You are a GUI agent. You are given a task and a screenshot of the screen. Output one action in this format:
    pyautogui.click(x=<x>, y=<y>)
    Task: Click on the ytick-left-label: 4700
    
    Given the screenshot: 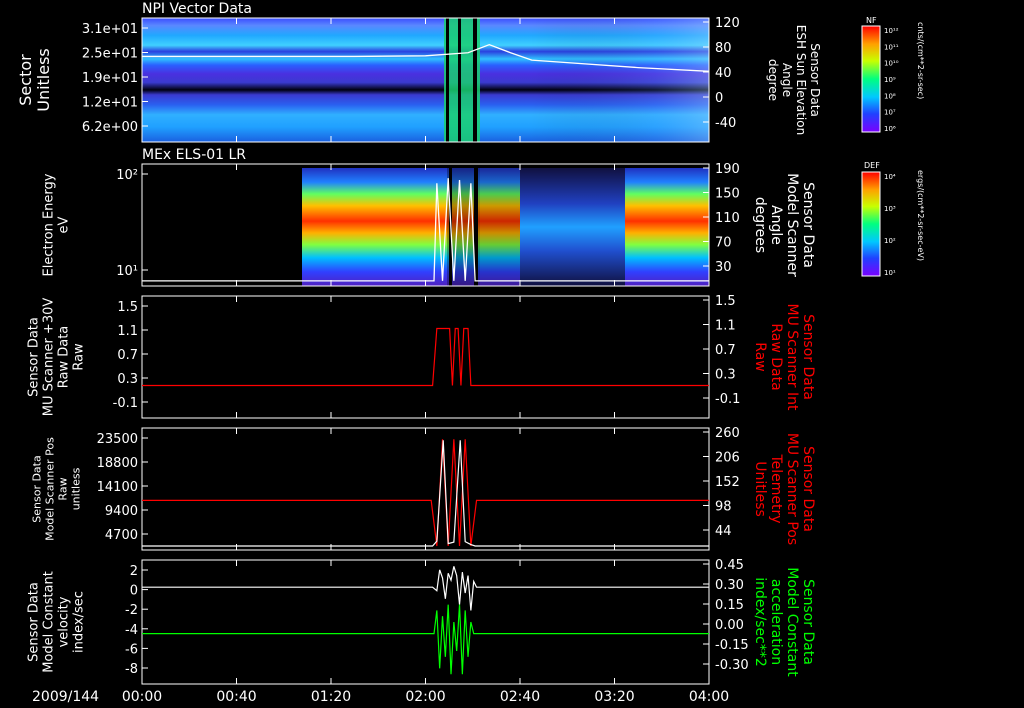 What is the action you would take?
    pyautogui.click(x=121, y=535)
    